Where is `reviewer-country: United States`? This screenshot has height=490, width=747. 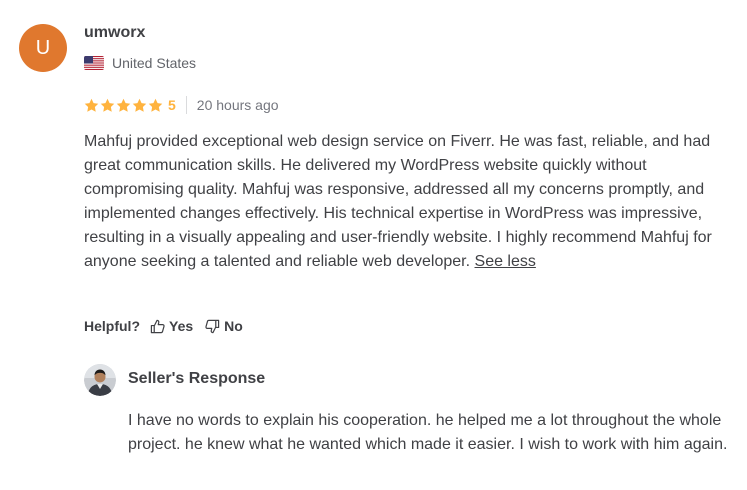
reviewer-country: United States is located at coordinates (140, 63).